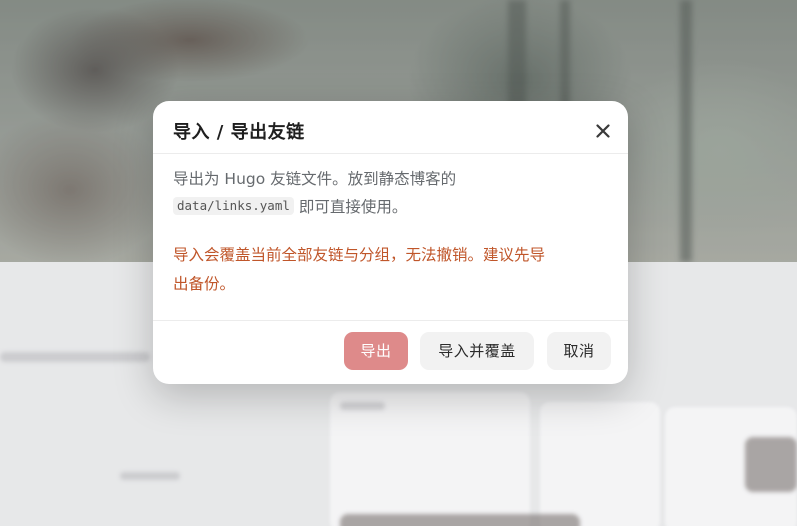  I want to click on warning-line: 导入会覆盖当前全部友链与分组，无法撤销。建议先导, so click(359, 255).